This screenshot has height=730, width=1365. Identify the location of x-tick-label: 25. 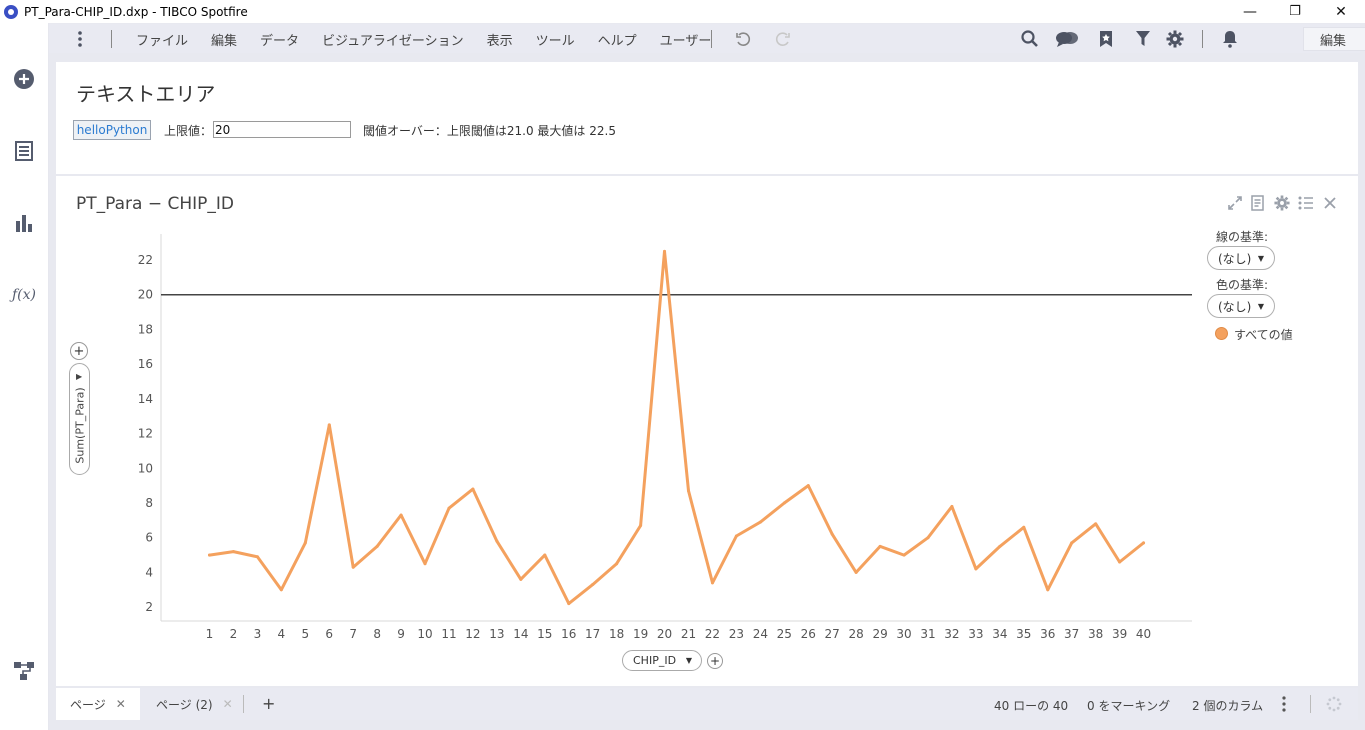
(784, 634).